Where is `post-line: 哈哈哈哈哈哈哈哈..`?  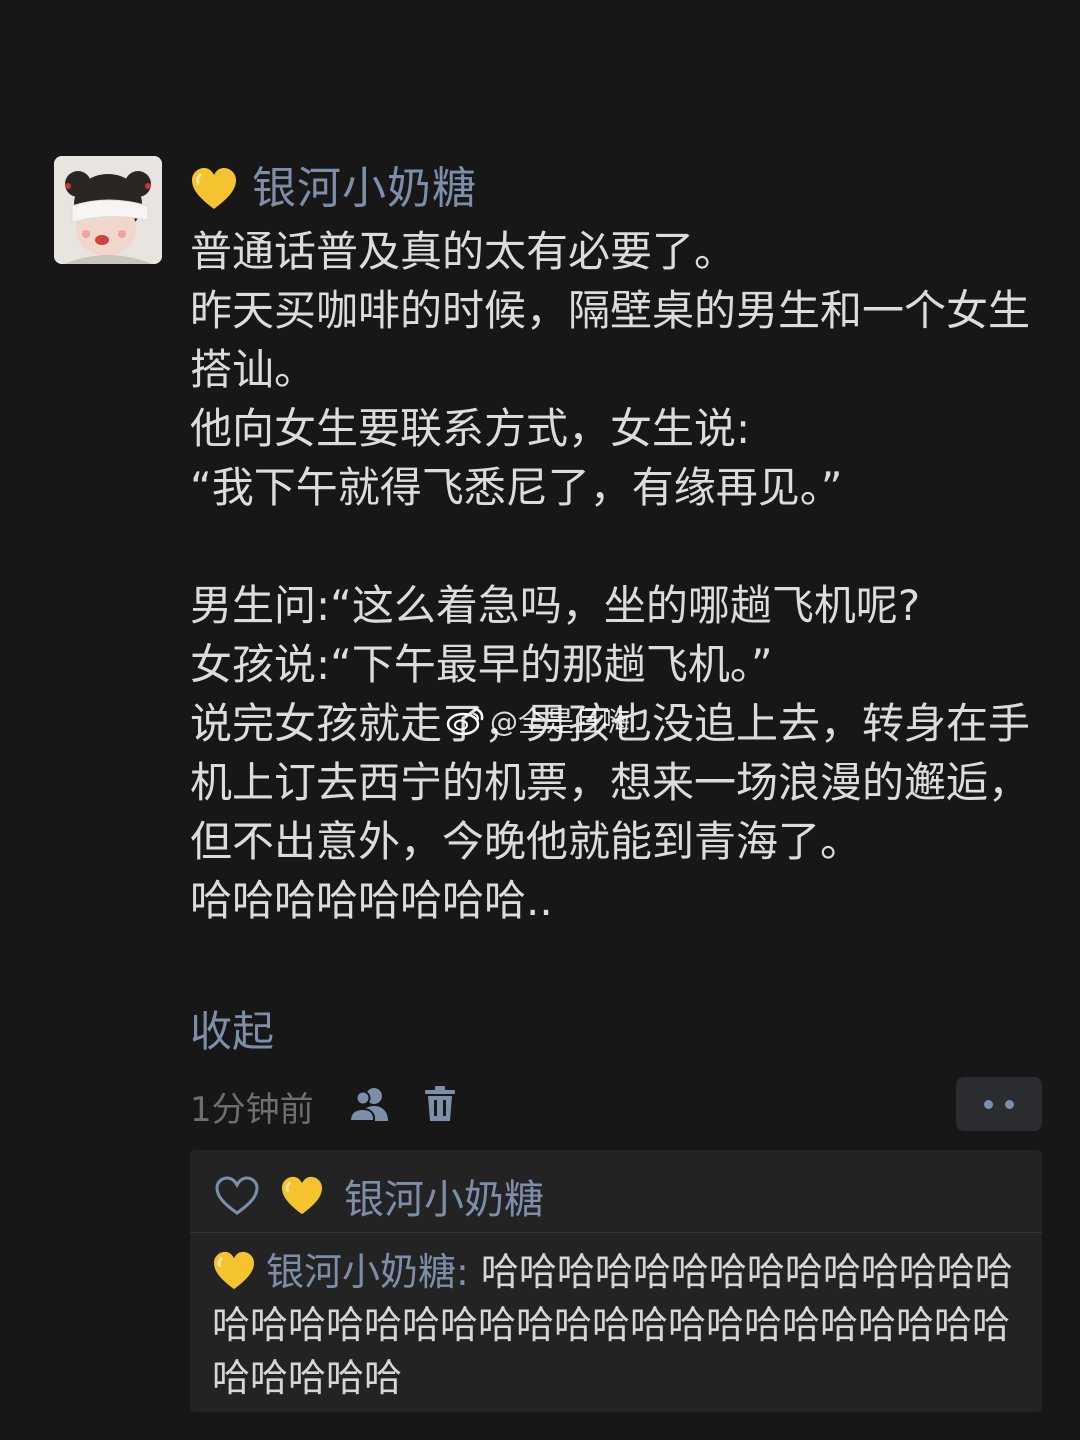
post-line: 哈哈哈哈哈哈哈哈.. is located at coordinates (371, 900).